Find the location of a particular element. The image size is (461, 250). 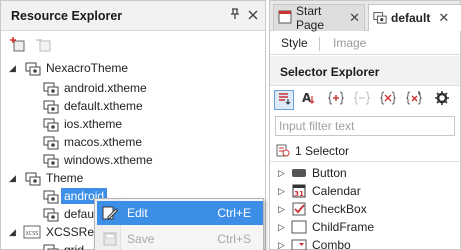

tab-start-page: Start Page ✕ is located at coordinates (319, 18).